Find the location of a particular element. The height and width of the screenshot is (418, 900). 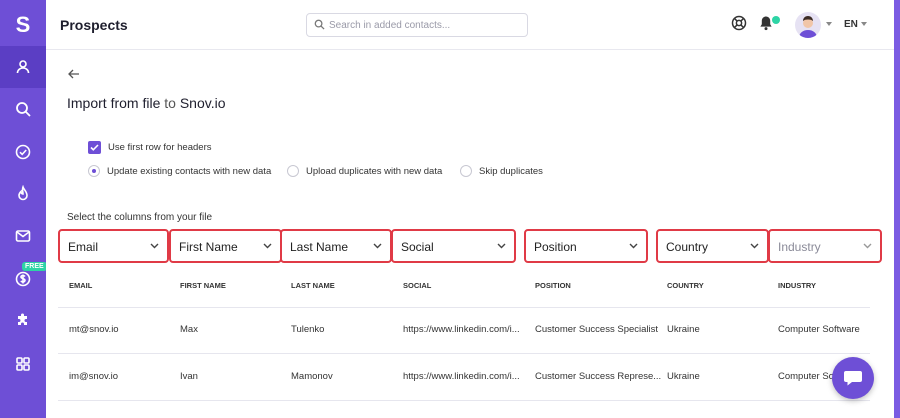

chat-widget-button is located at coordinates (853, 378).